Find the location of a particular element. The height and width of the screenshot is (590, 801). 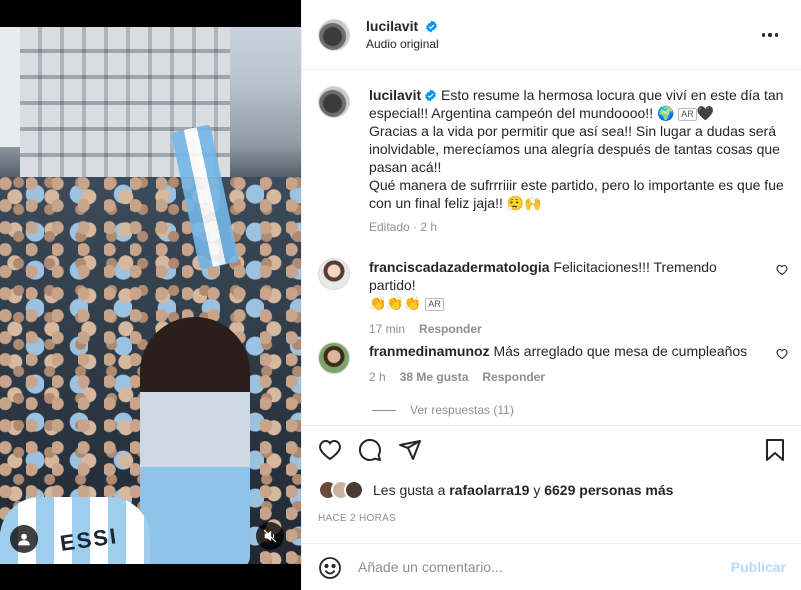

author-avatar is located at coordinates (334, 35).